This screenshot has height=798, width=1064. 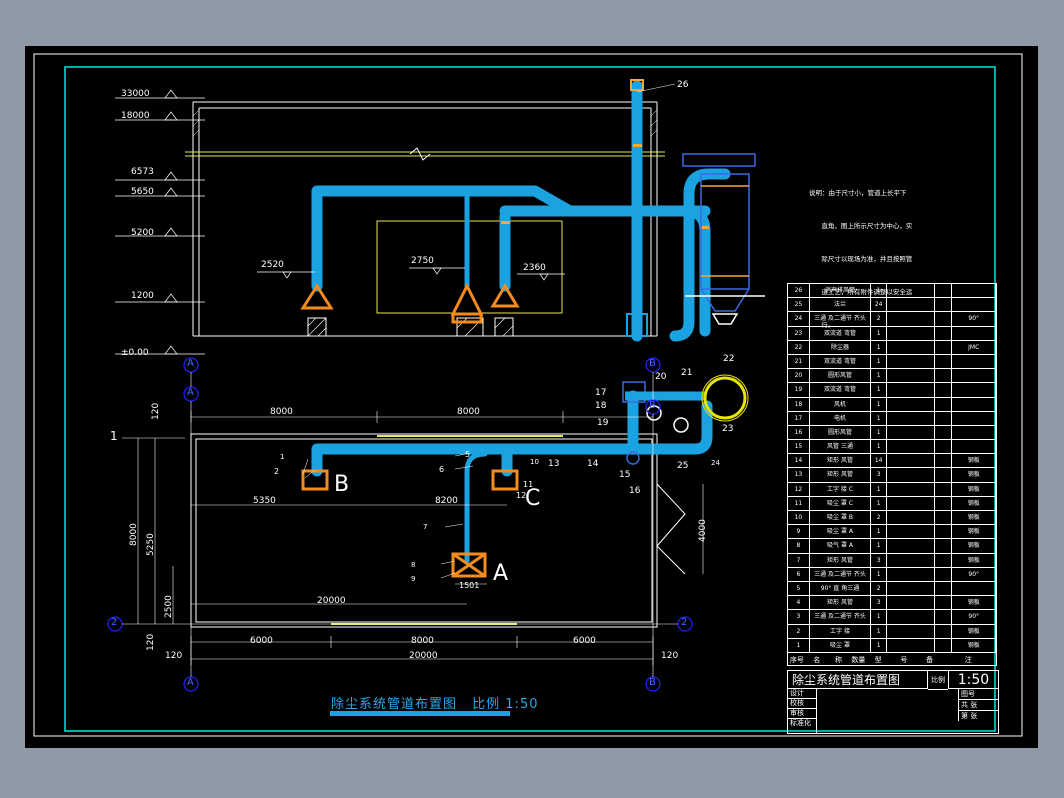 What do you see at coordinates (892, 573) in the screenshot?
I see `parts-table-row: 6 三通 及二通节 齐头 1 90°` at bounding box center [892, 573].